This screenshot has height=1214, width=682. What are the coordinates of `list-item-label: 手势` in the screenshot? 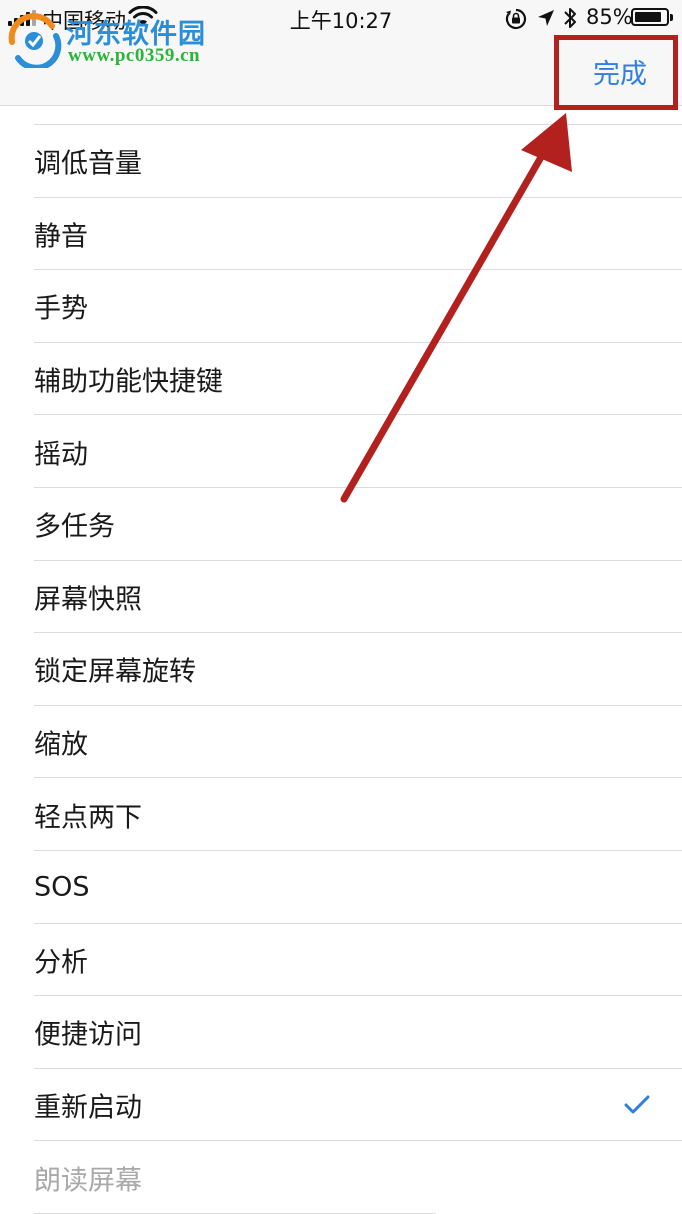 It's located at (61, 309).